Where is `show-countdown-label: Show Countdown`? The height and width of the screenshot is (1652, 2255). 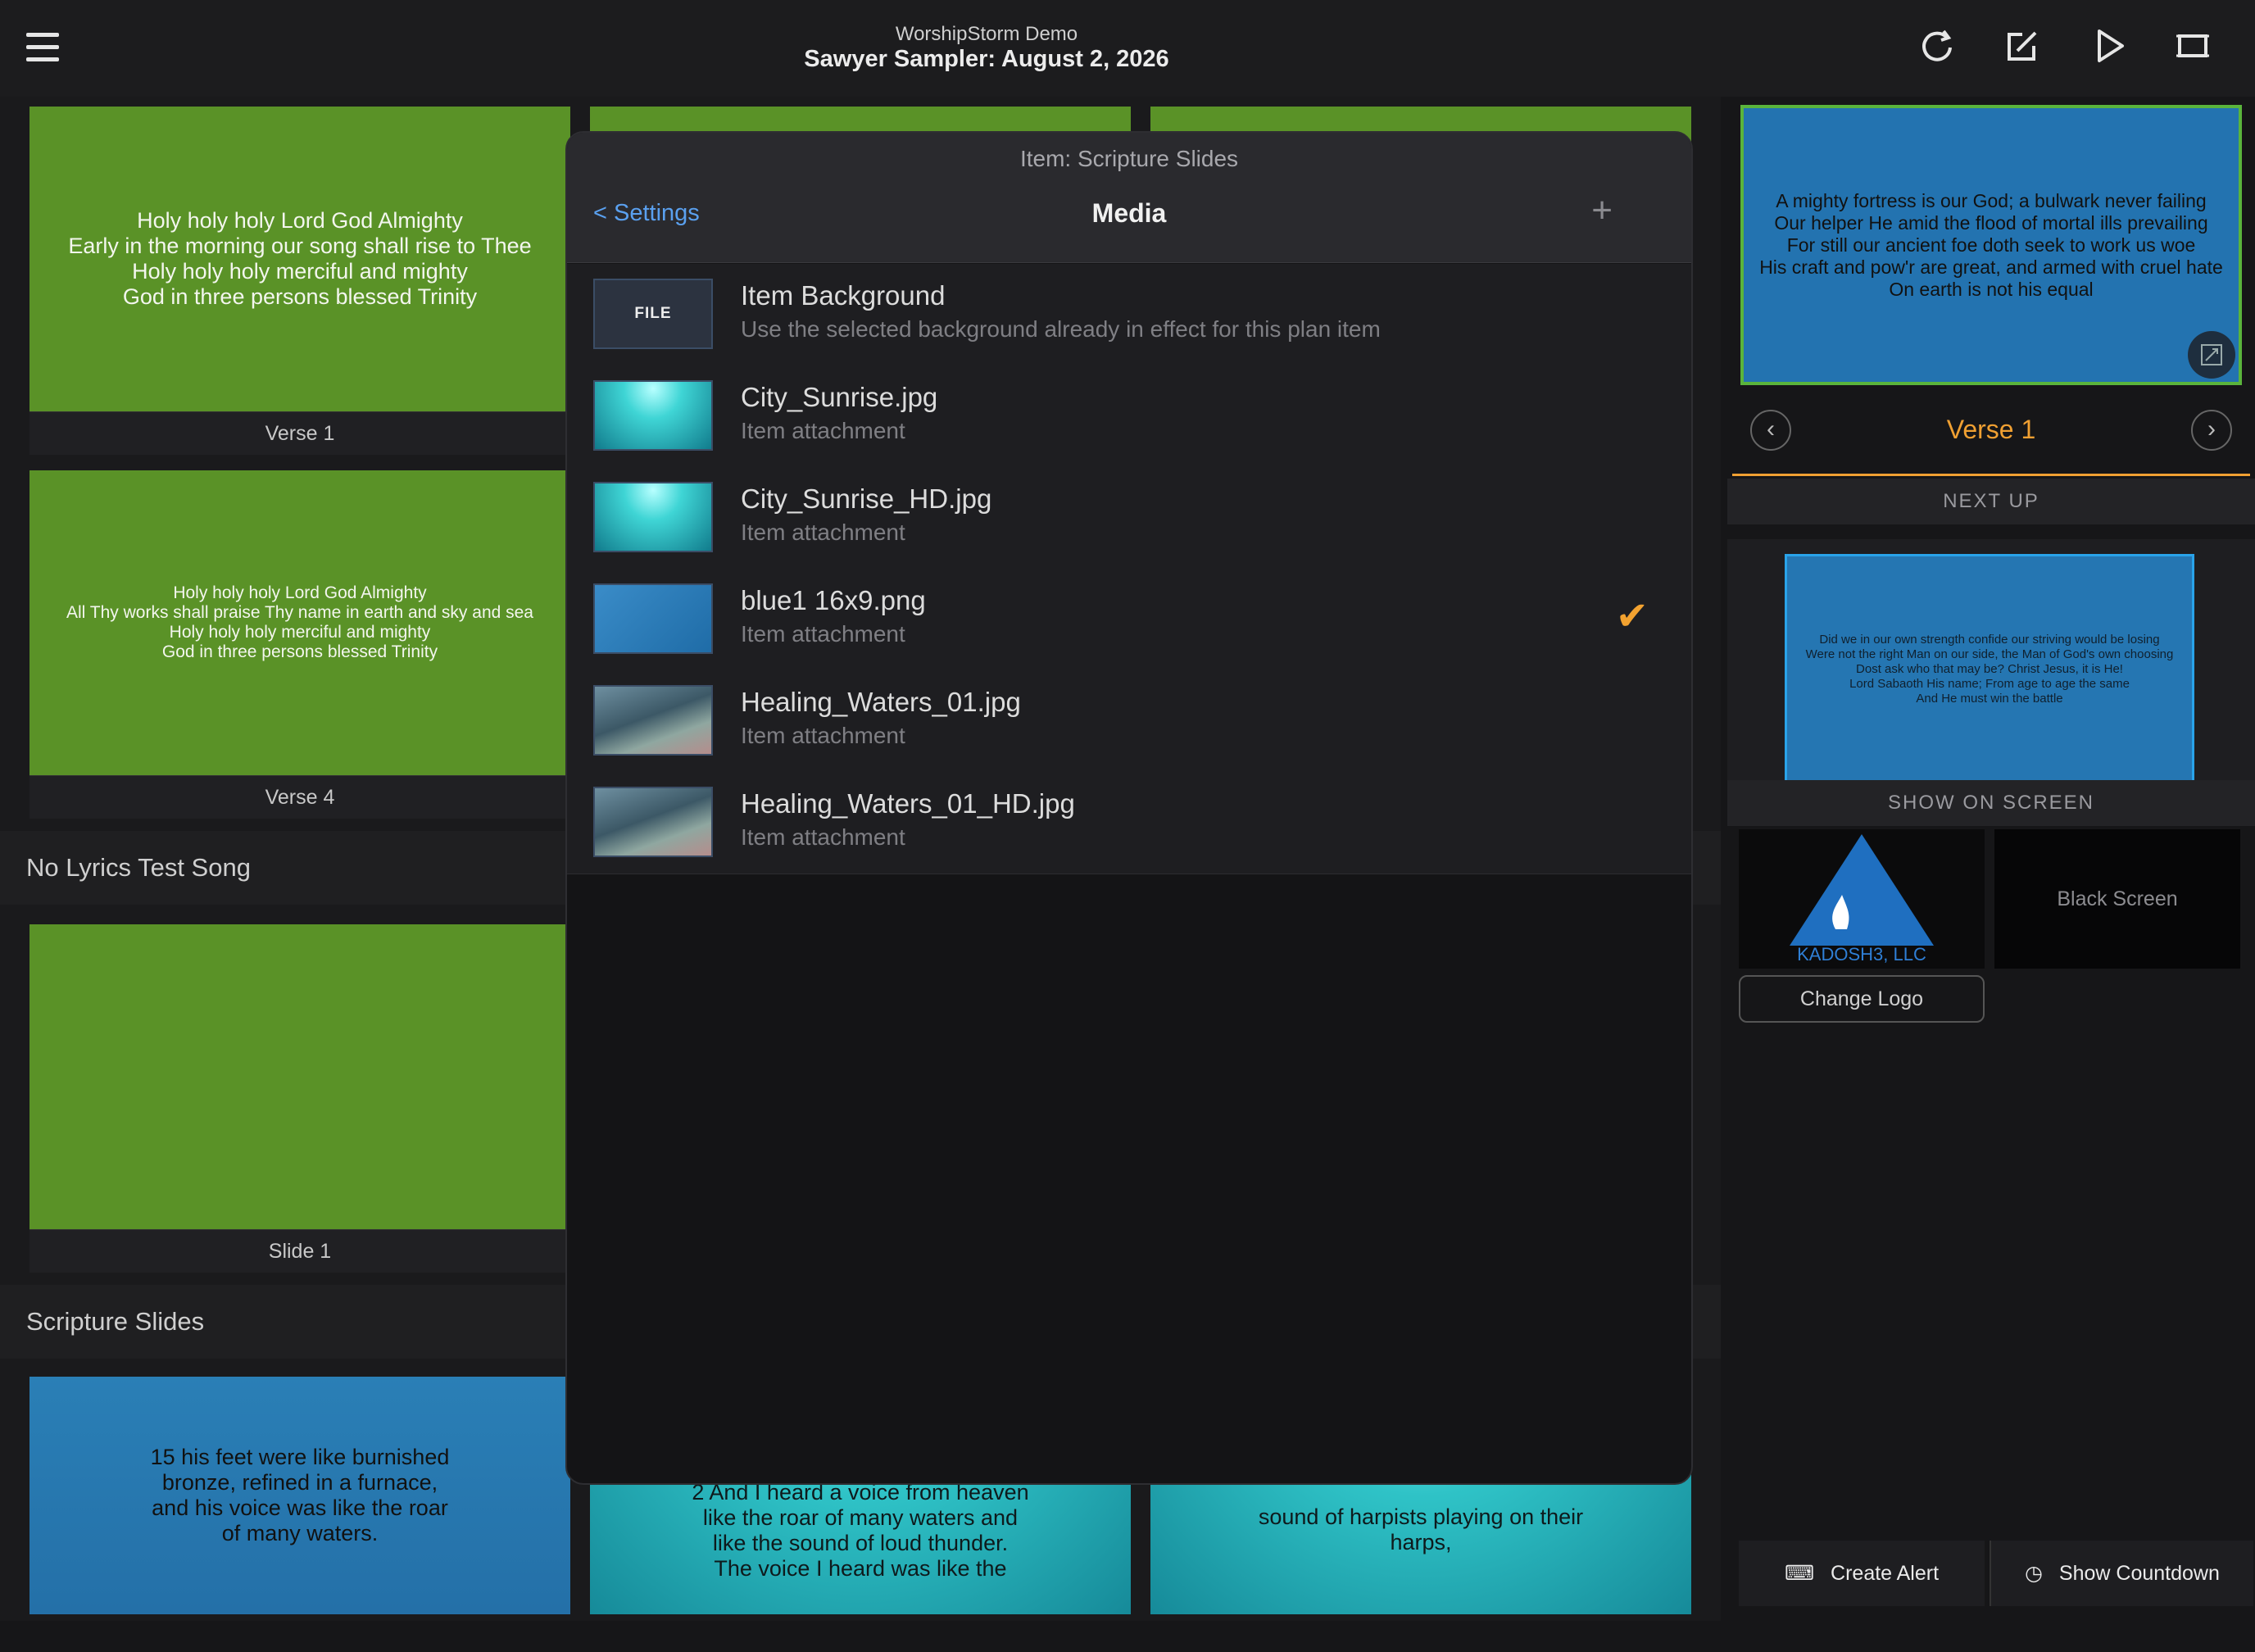 show-countdown-label: Show Countdown is located at coordinates (2139, 1573).